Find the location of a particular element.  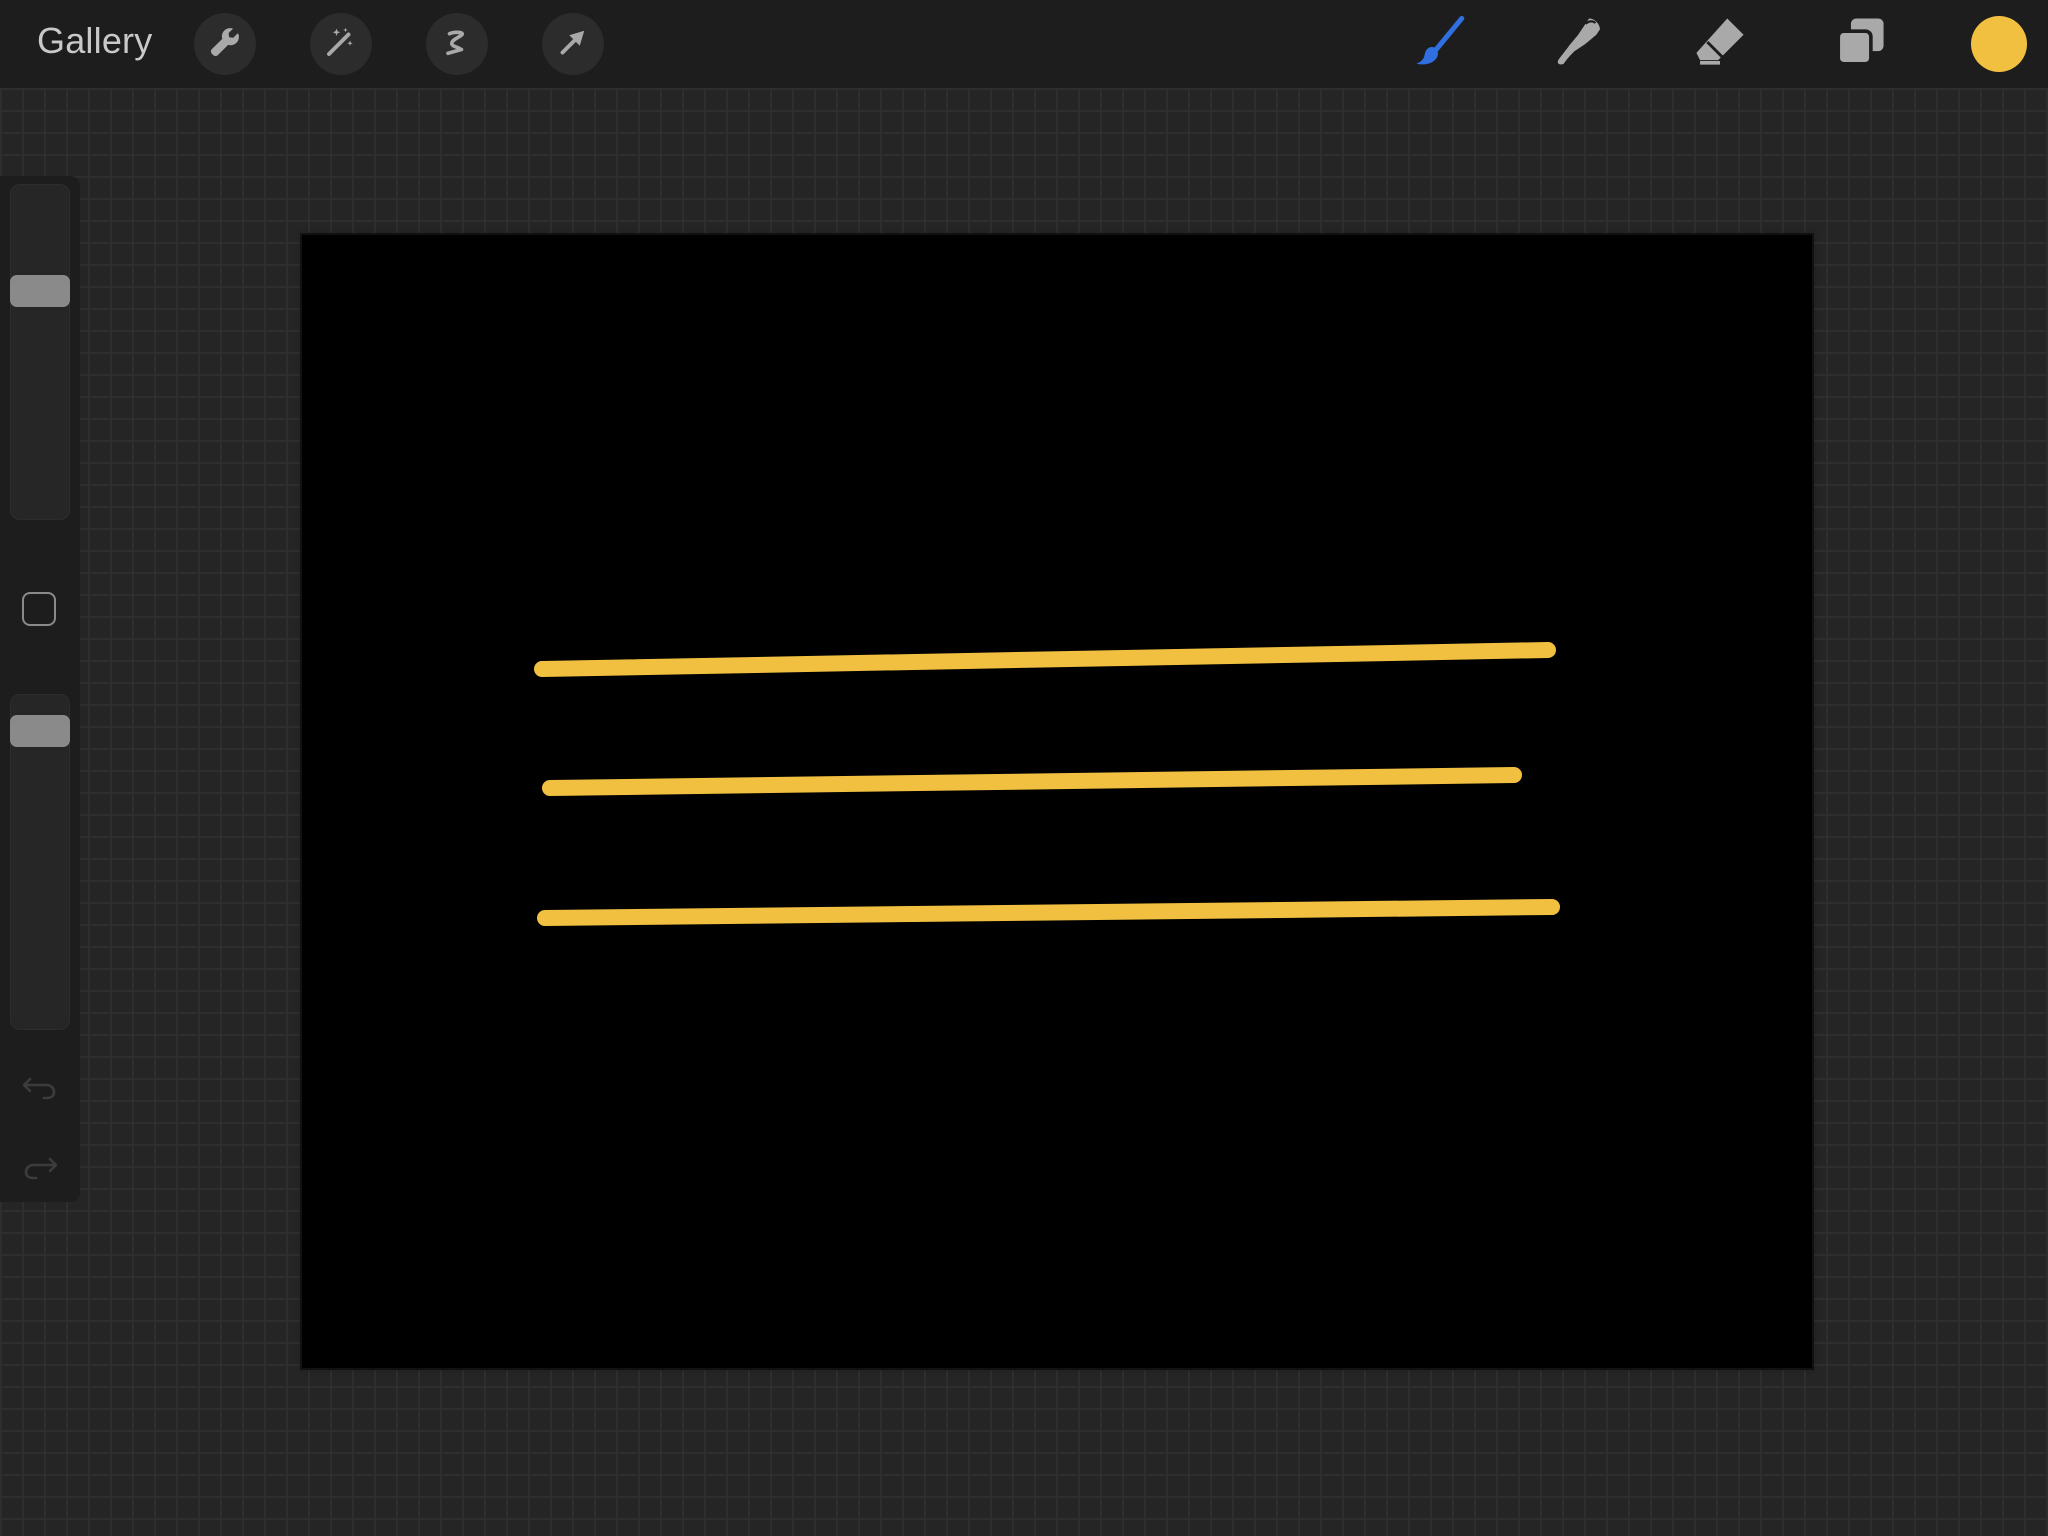

eraser-tool-button is located at coordinates (1720, 44).